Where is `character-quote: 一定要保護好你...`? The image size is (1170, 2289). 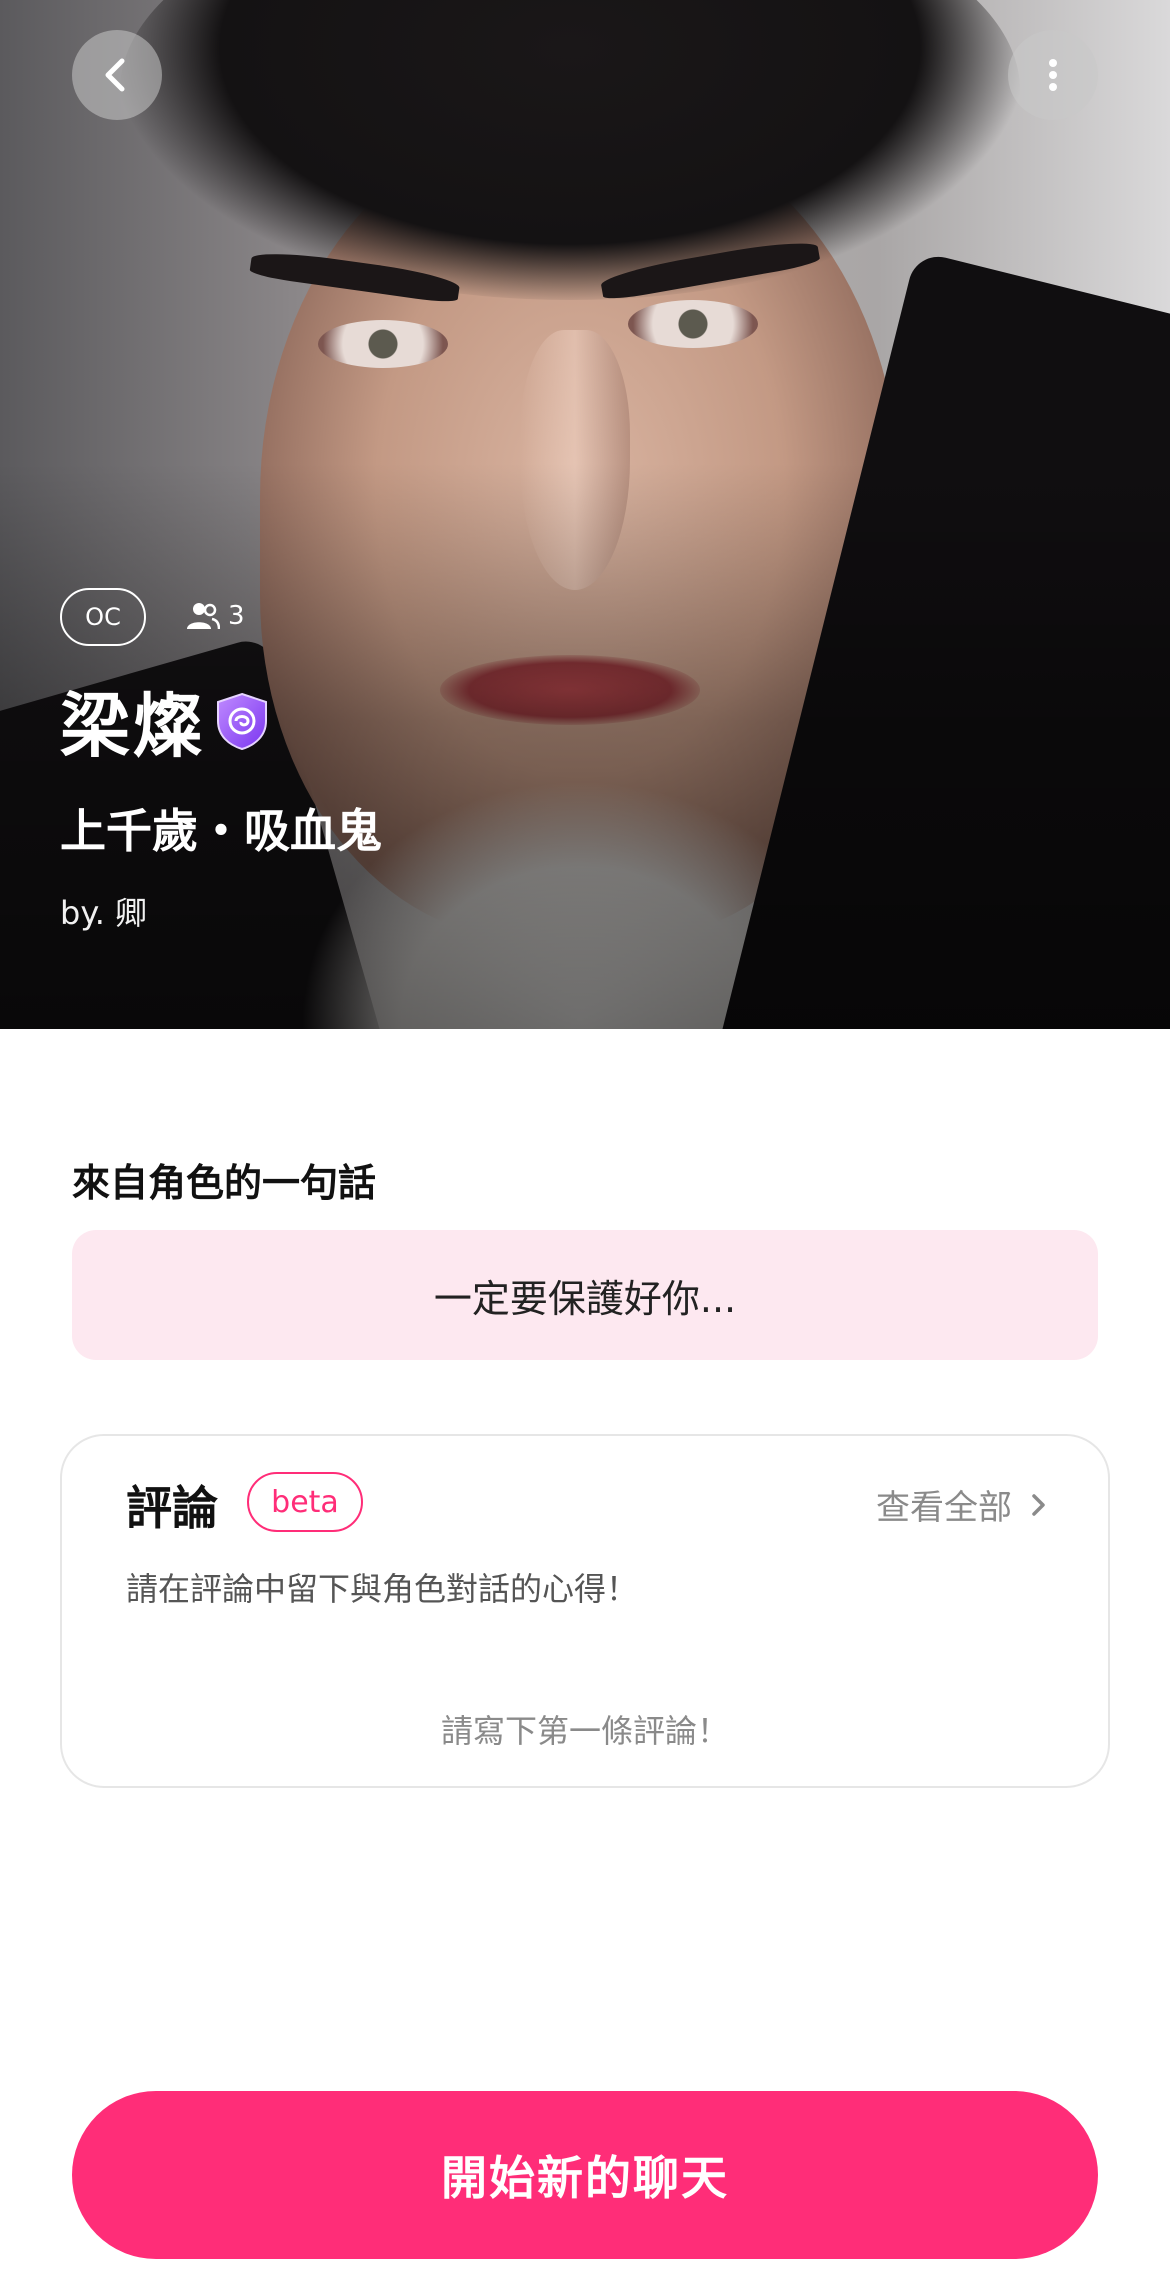 character-quote: 一定要保護好你... is located at coordinates (585, 1295).